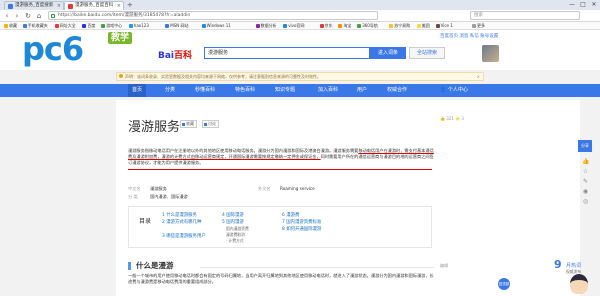 This screenshot has width=600, height=296. I want to click on bookmark-label: 360导航, so click(370, 25).